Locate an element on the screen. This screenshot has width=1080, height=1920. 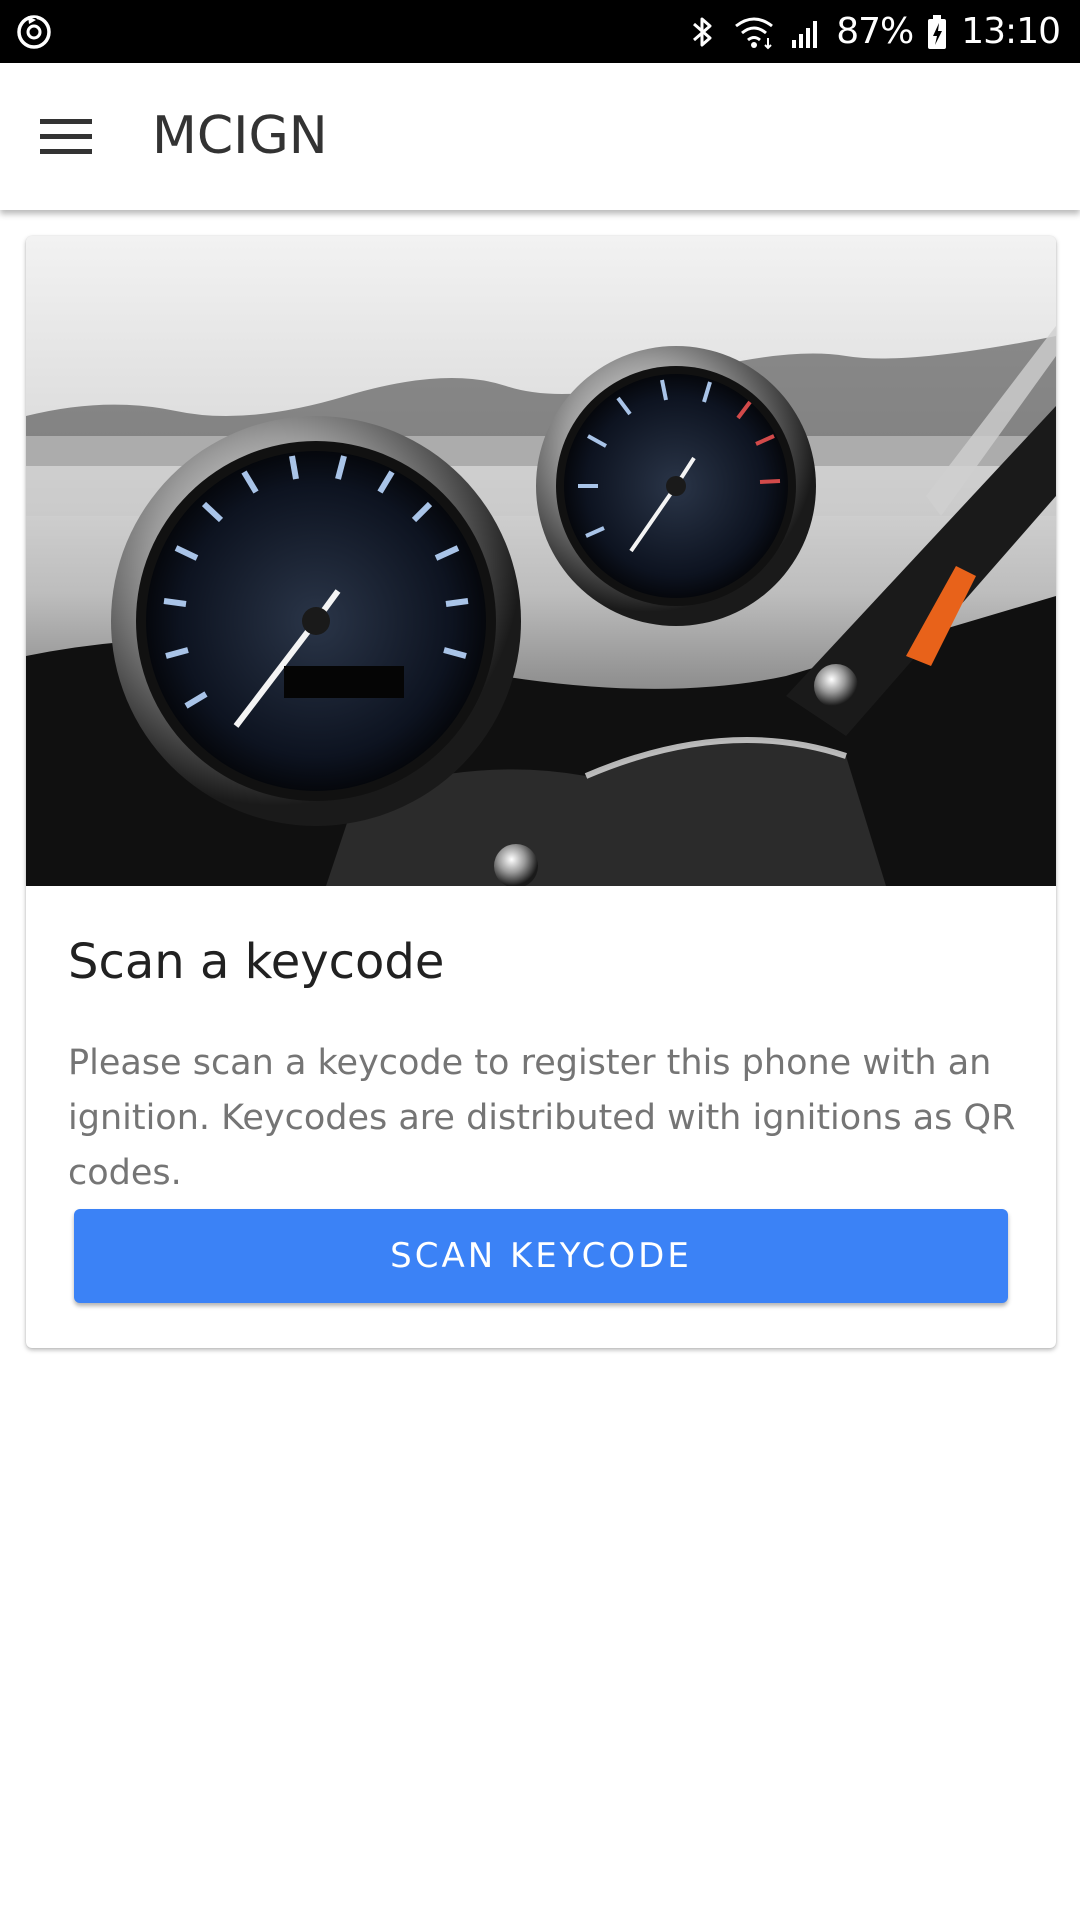
app-bar: MCIGN is located at coordinates (540, 136).